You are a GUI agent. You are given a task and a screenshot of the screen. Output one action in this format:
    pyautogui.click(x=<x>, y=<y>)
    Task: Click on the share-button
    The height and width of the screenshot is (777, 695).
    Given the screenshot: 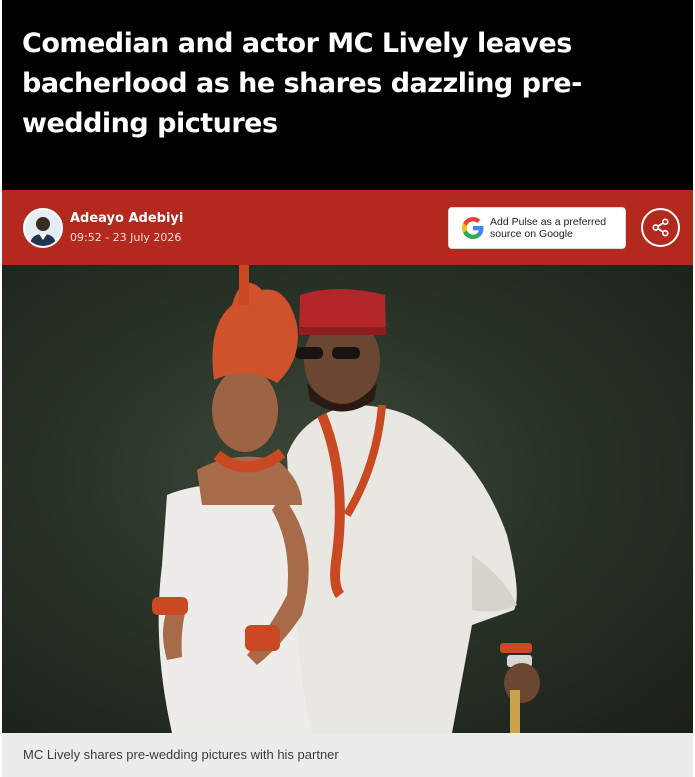 What is the action you would take?
    pyautogui.click(x=660, y=227)
    